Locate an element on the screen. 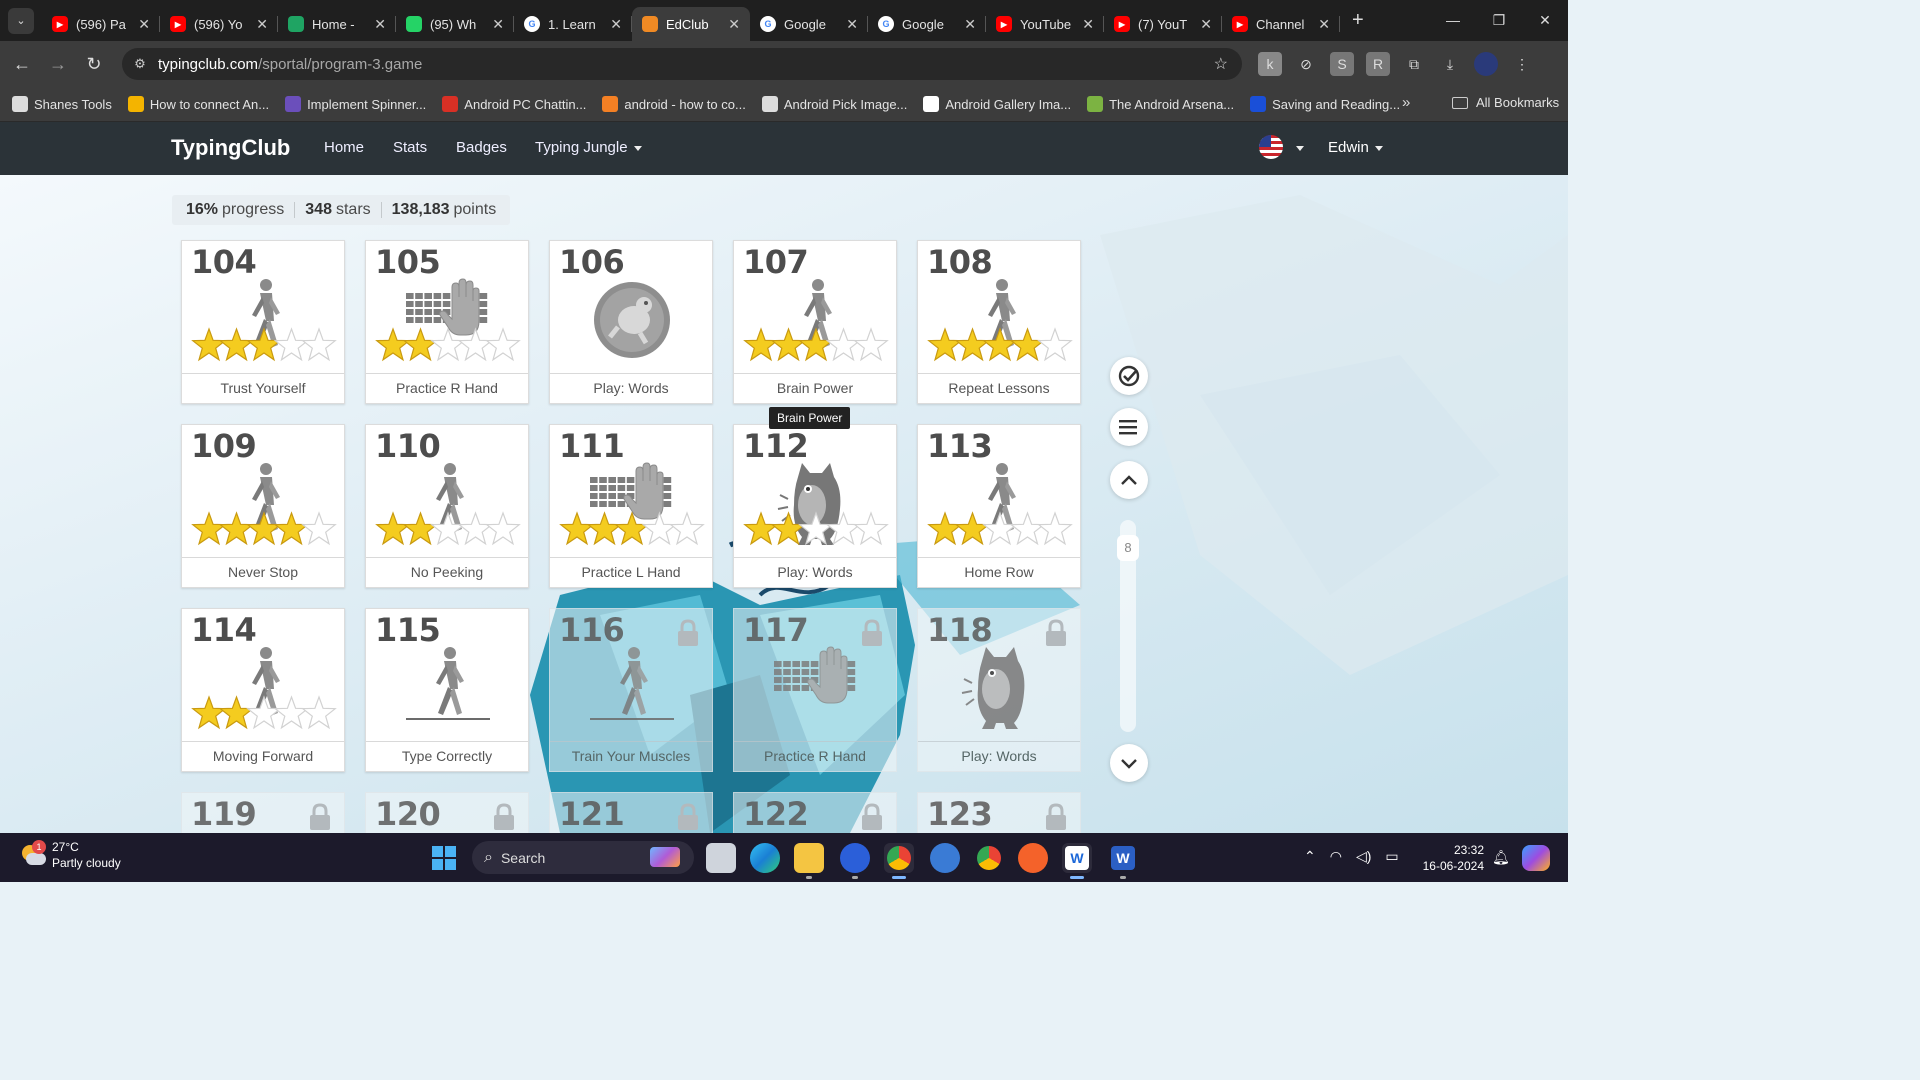  copilot-icon is located at coordinates (1536, 858).